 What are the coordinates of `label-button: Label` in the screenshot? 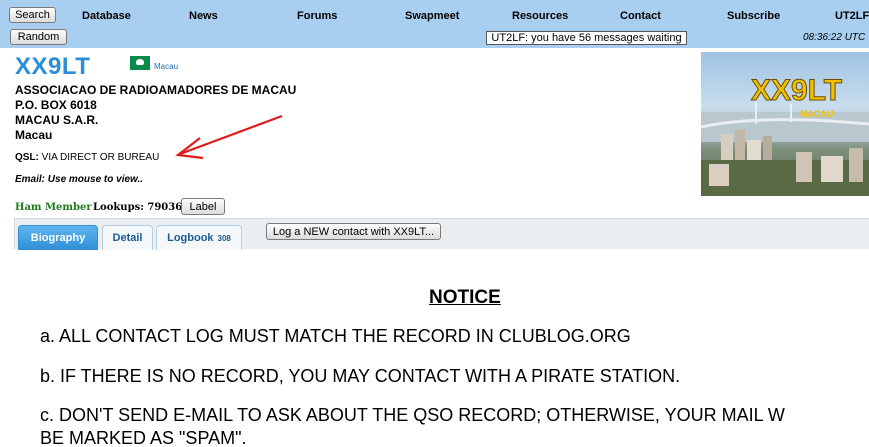 It's located at (203, 206).